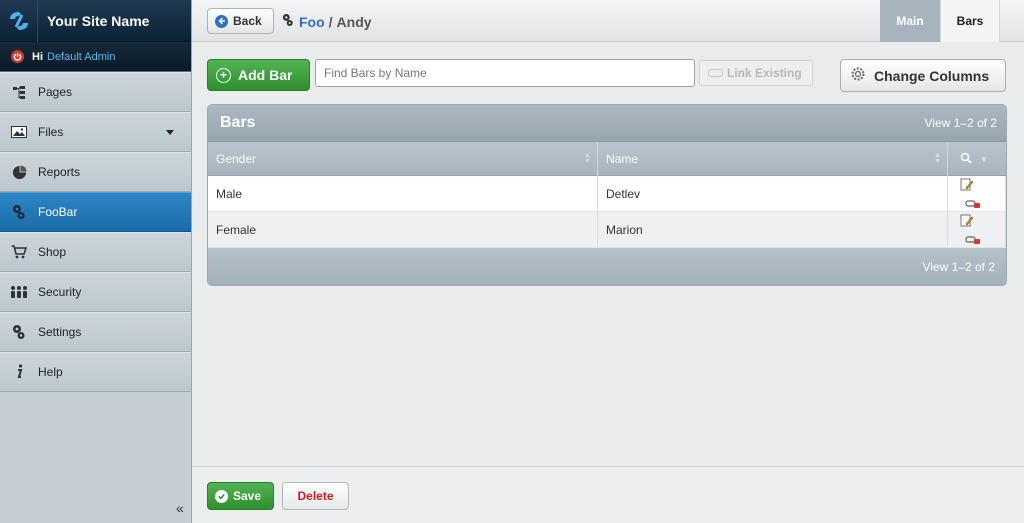  I want to click on breadcrumb: Foo / Andy, so click(327, 21).